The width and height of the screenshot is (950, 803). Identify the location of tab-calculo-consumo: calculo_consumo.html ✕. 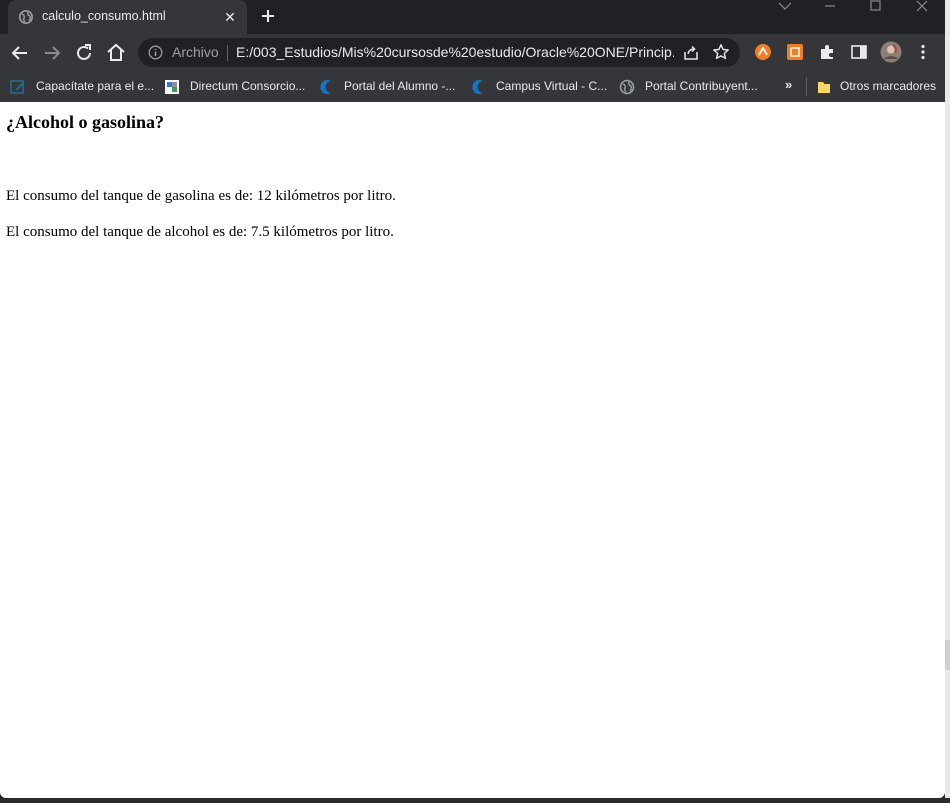
(127, 17).